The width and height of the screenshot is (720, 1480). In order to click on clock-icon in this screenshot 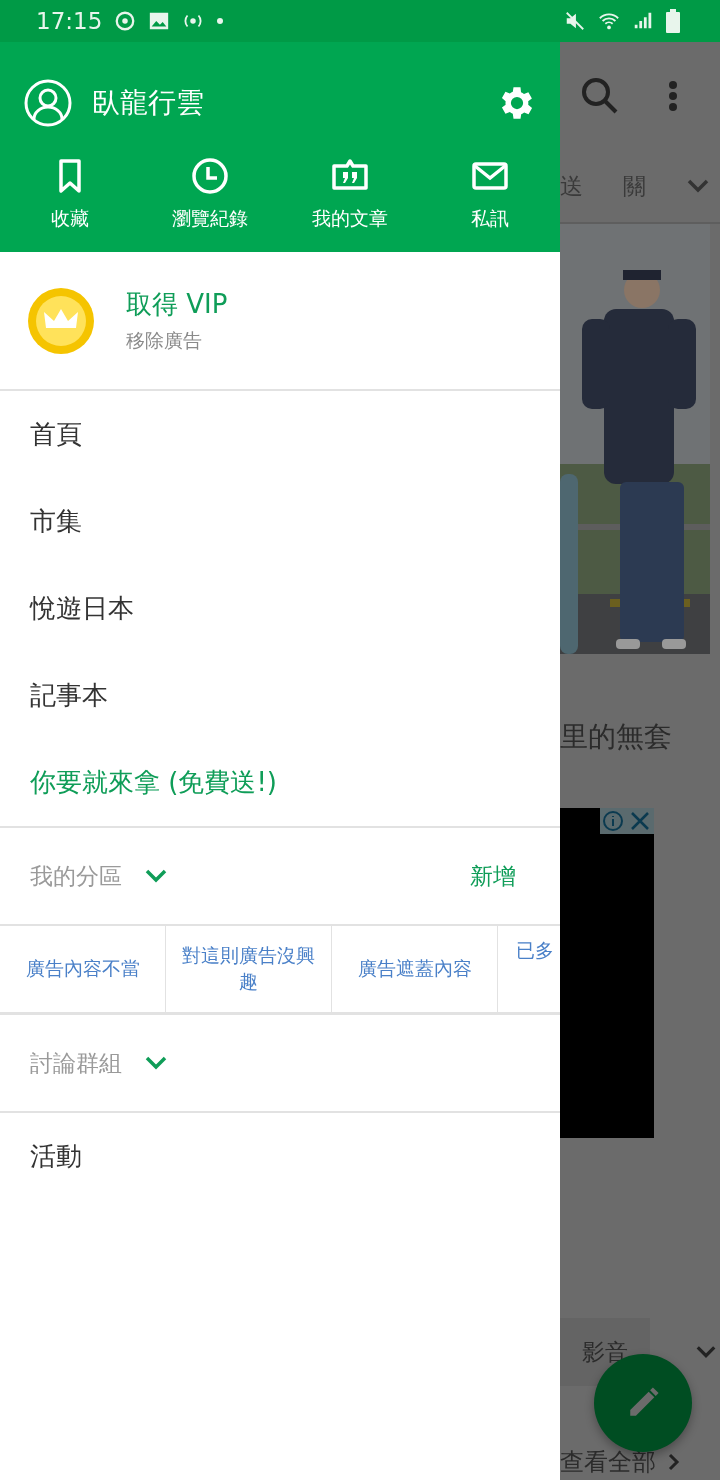, I will do `click(210, 176)`.